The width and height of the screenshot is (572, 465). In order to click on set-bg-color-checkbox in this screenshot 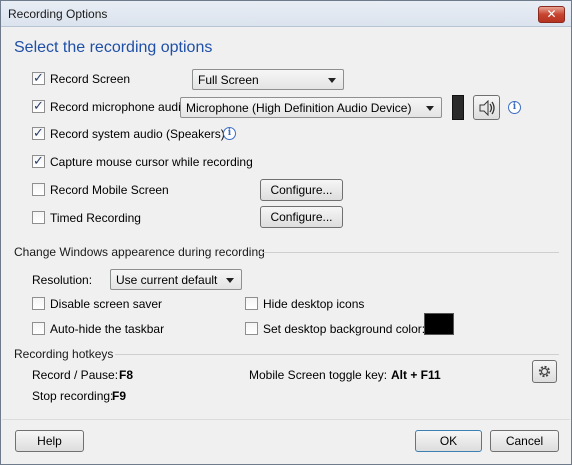, I will do `click(251, 328)`.